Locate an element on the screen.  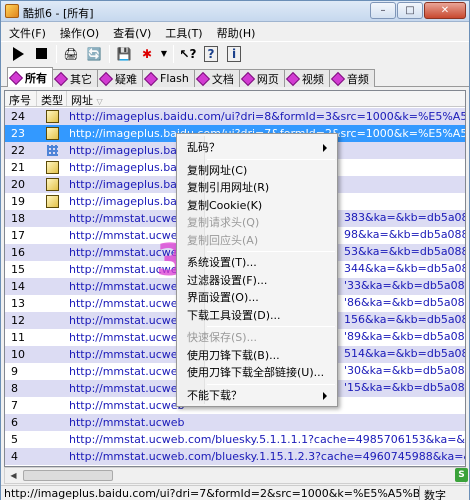
context-menu-item: 复制引用网址(R) is located at coordinates (260, 187).